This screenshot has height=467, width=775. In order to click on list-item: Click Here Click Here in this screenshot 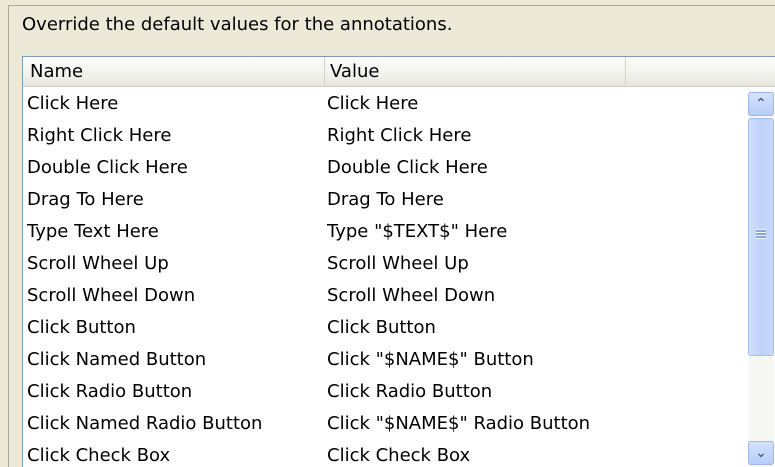, I will do `click(384, 104)`.